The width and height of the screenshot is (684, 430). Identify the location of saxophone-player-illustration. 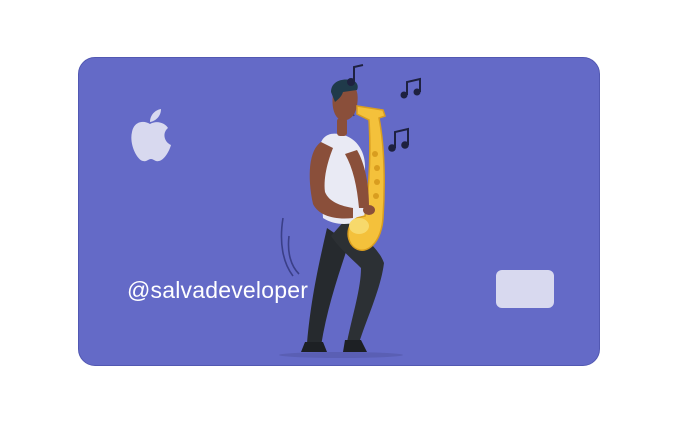
(341, 218).